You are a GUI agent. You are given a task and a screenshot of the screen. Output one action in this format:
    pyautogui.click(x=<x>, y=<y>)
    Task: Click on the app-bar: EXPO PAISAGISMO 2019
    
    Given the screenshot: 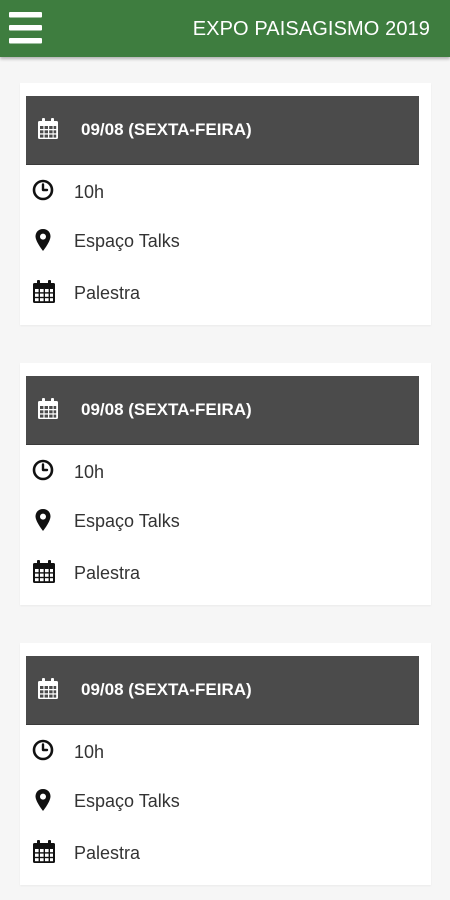 What is the action you would take?
    pyautogui.click(x=225, y=28)
    